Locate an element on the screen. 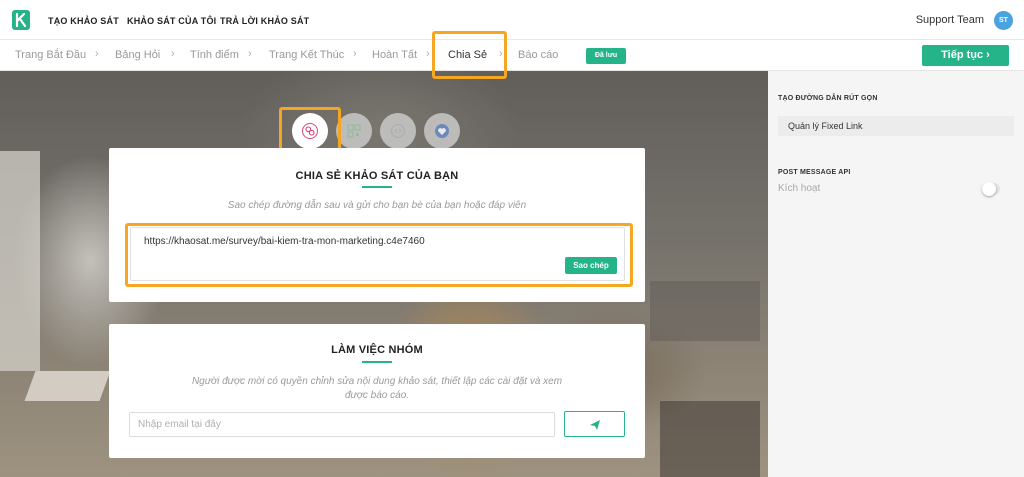 This screenshot has height=477, width=1024. share-tab-social is located at coordinates (442, 131).